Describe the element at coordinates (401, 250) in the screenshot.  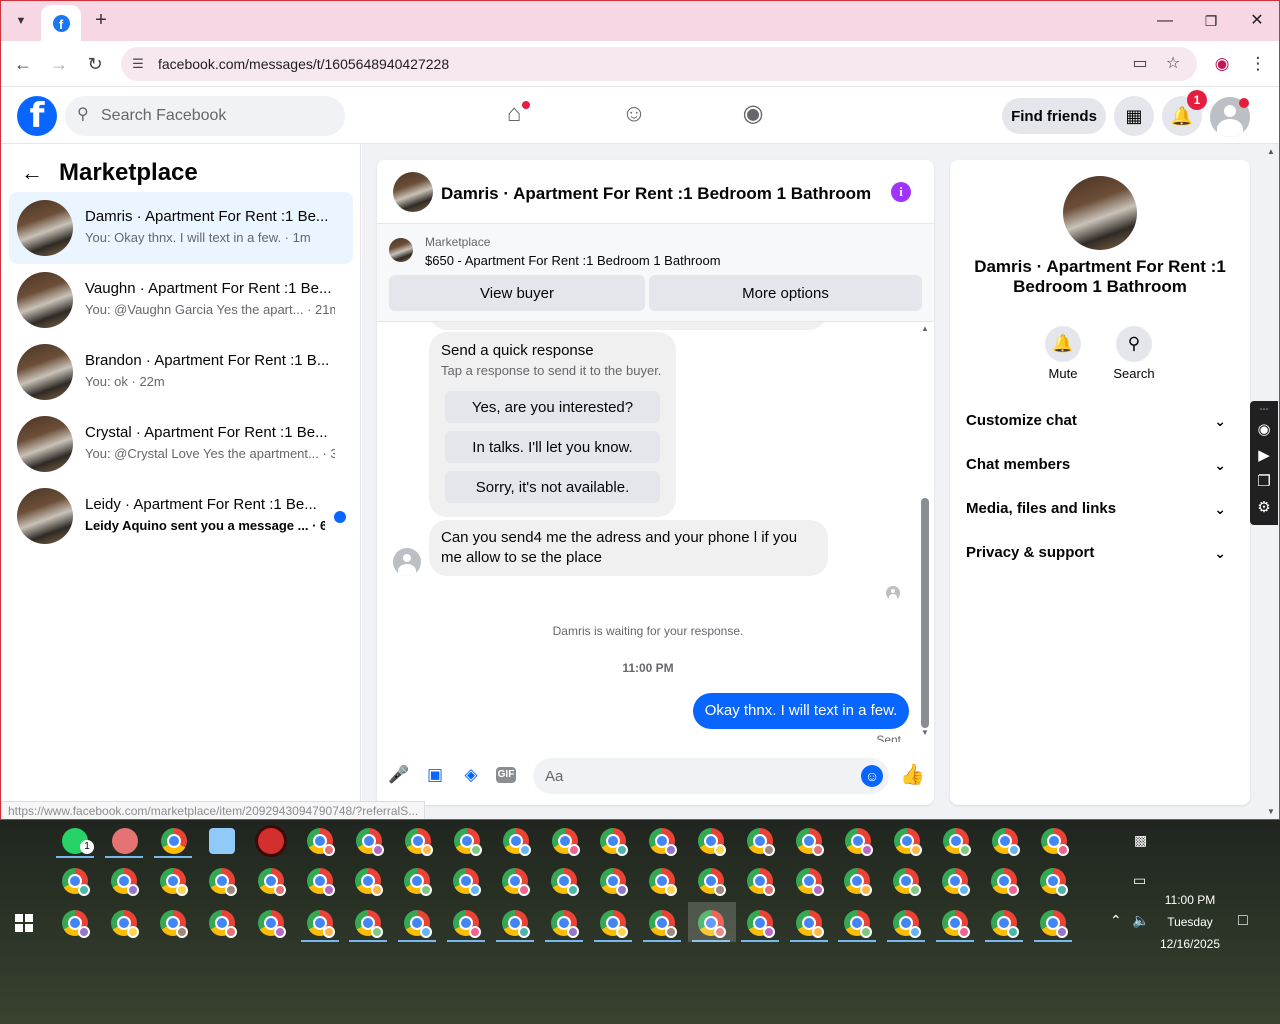
I see `listing-thumbnail` at that location.